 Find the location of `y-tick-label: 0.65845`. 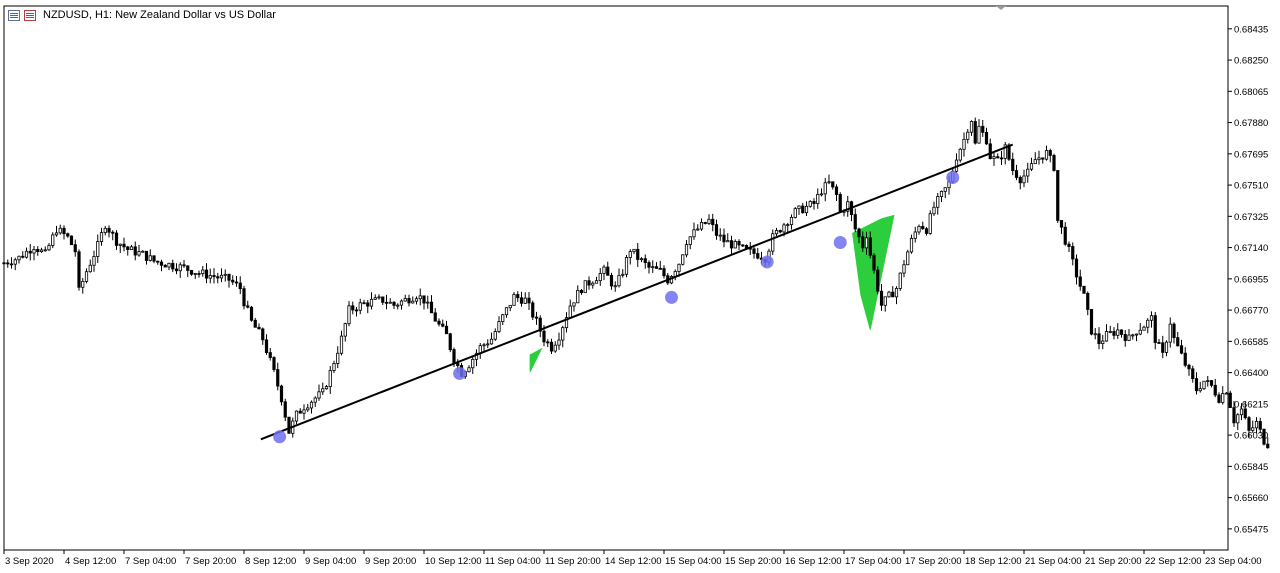

y-tick-label: 0.65845 is located at coordinates (1251, 467).